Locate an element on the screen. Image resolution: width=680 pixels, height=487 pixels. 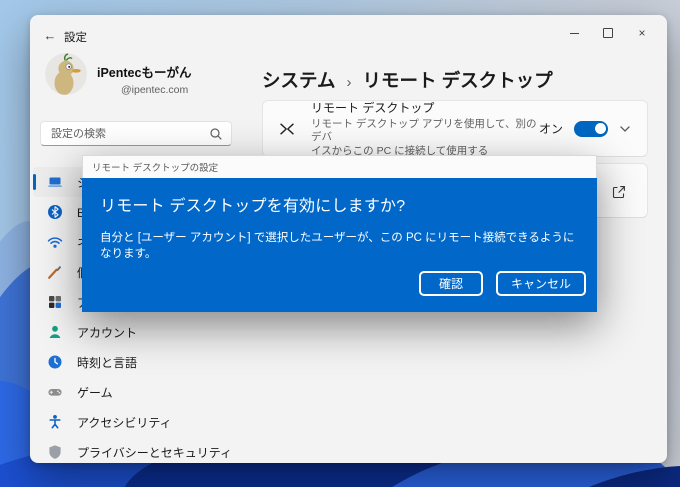
dialog-heading: リモート デスクトップを有効にしますか? is located at coordinates (253, 206).